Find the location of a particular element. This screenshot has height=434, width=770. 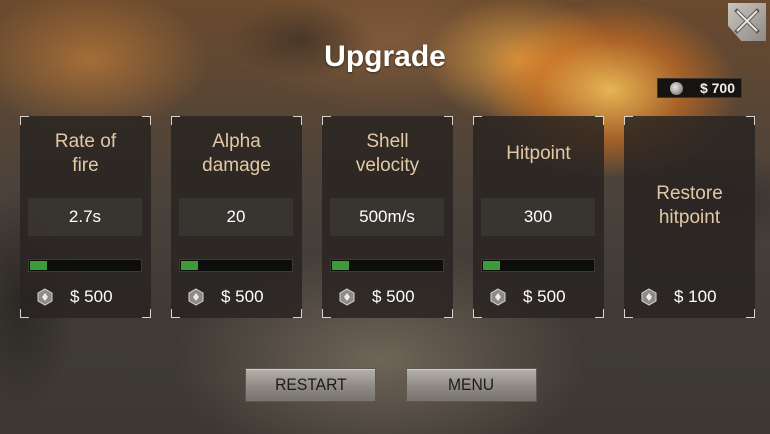

upgrade-value: 2.7s is located at coordinates (85, 217).